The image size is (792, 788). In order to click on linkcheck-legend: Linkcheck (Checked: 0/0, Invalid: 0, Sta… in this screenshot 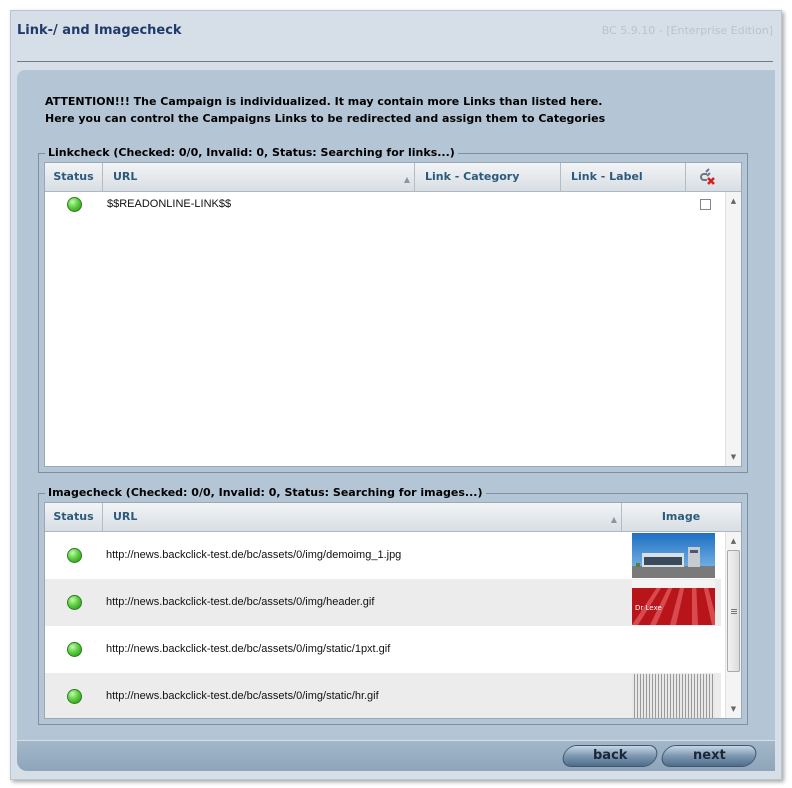, I will do `click(251, 152)`.